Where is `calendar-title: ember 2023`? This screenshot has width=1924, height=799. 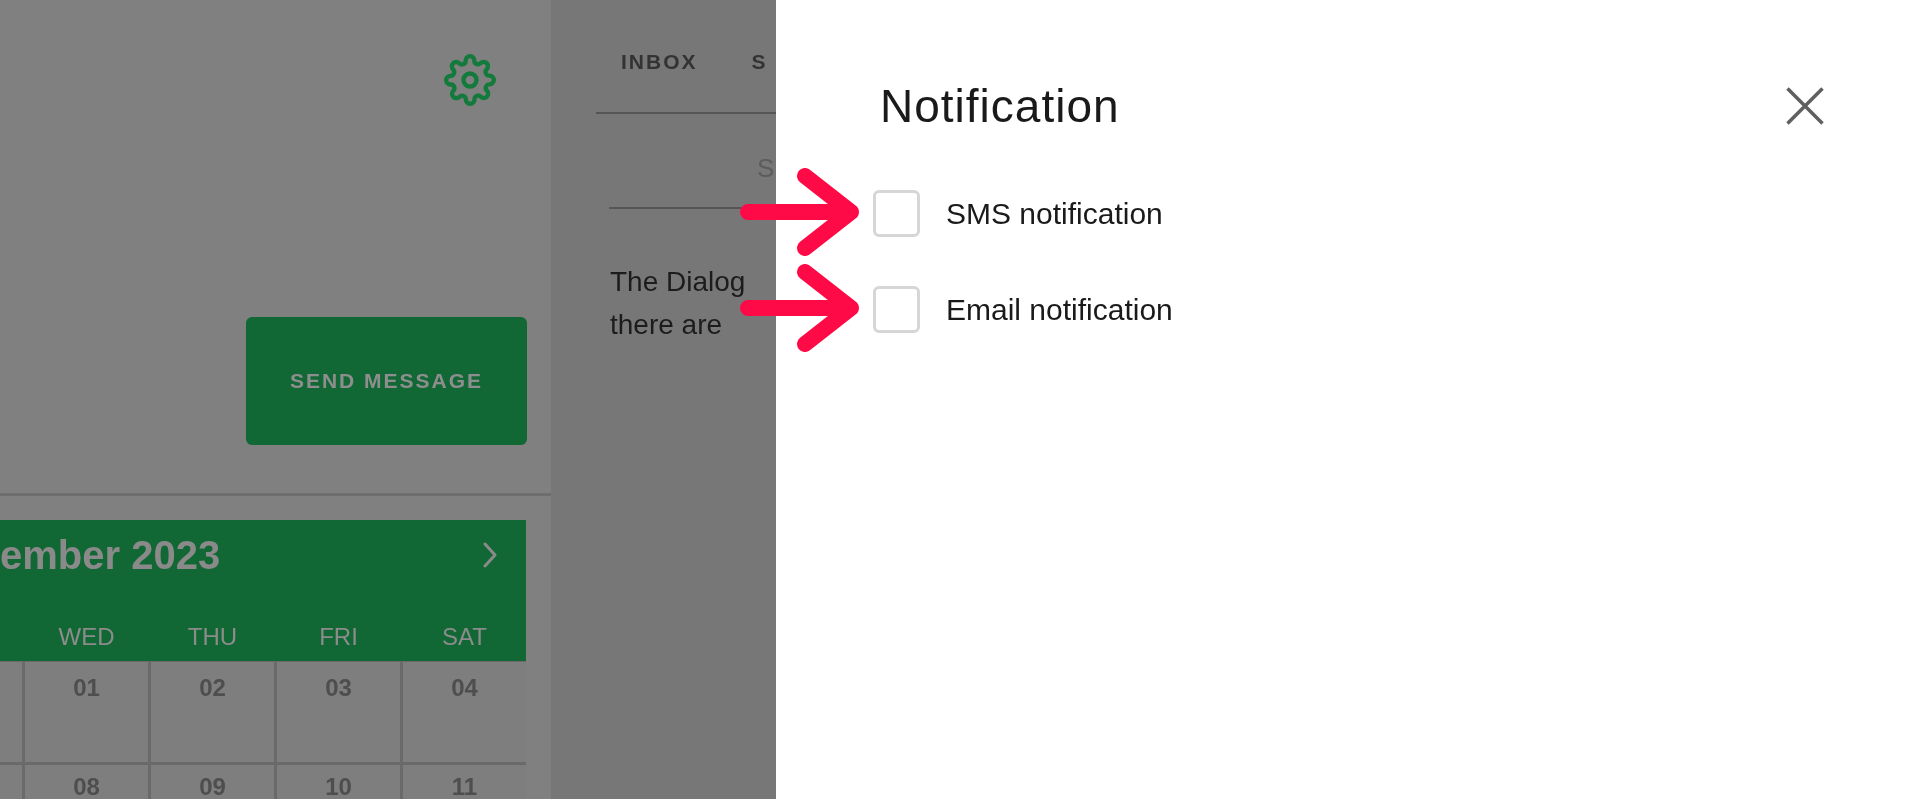
calendar-title: ember 2023 is located at coordinates (110, 555).